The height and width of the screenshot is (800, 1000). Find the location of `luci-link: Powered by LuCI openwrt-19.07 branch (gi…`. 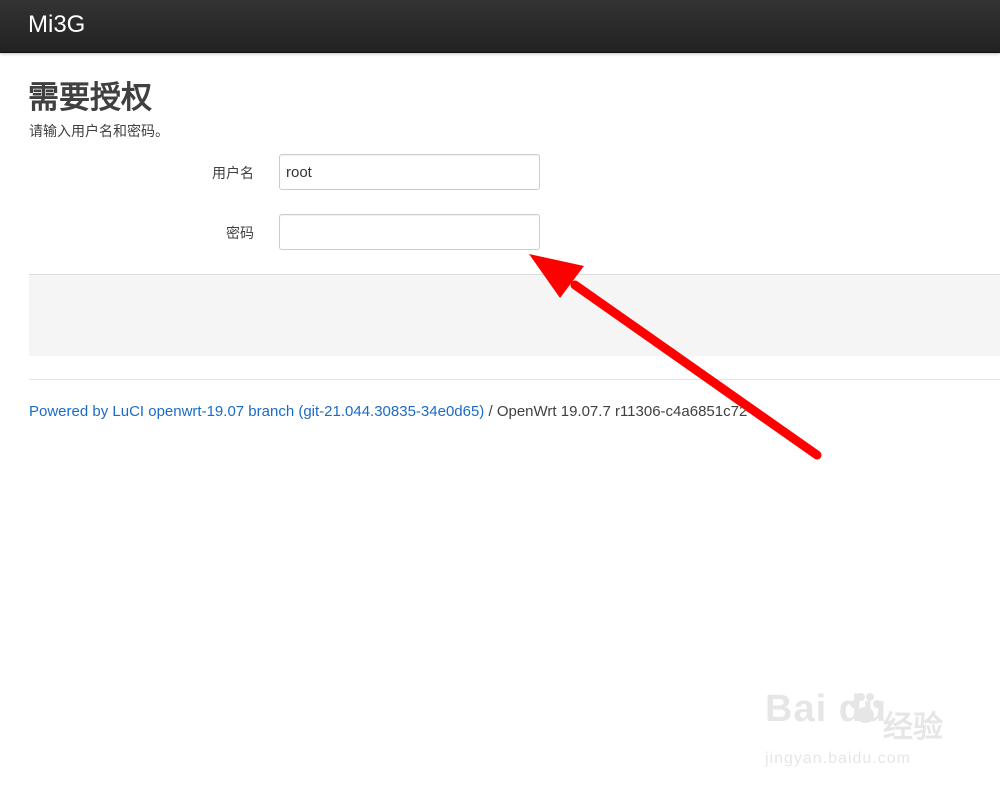

luci-link: Powered by LuCI openwrt-19.07 branch (gi… is located at coordinates (256, 411).